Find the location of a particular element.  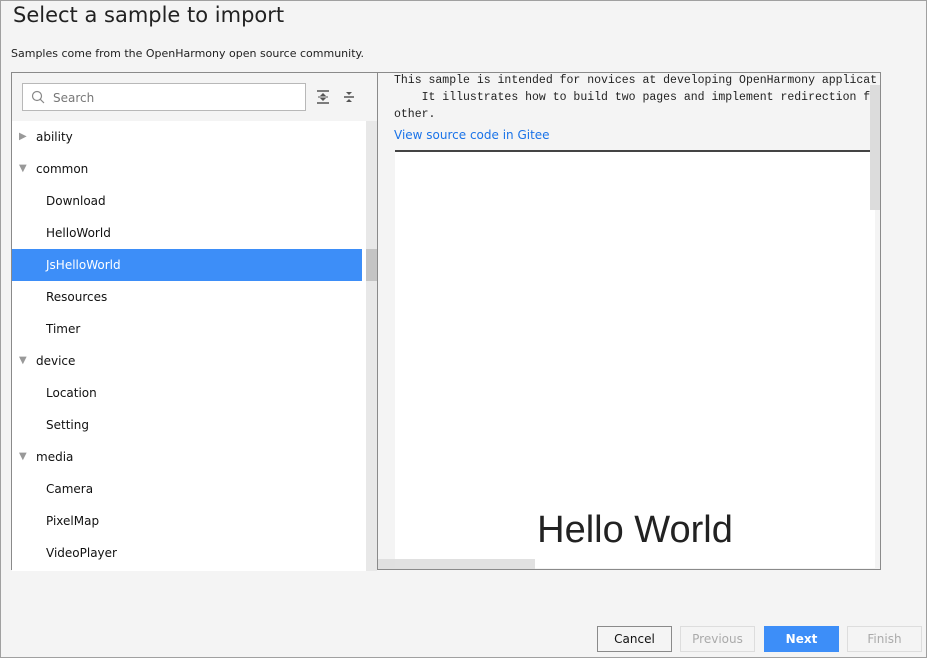

tree-folder: ▼ common is located at coordinates (187, 169).